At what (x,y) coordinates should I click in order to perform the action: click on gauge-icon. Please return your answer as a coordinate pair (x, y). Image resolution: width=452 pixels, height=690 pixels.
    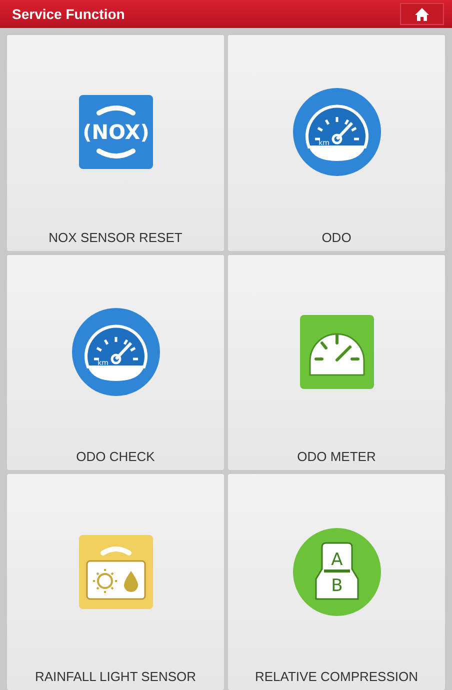
    Looking at the image, I should click on (337, 351).